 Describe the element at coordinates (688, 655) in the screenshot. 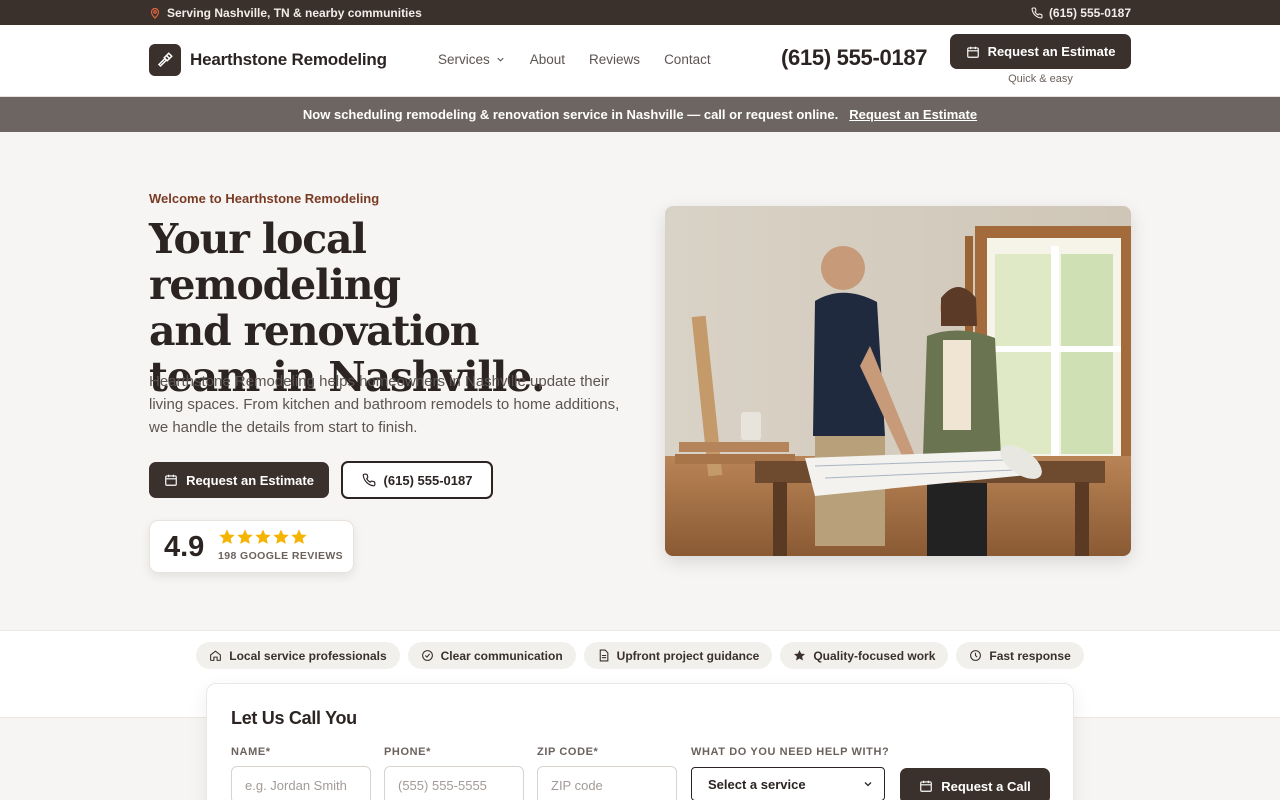

I see `chip-label: Upfront project guidance` at that location.